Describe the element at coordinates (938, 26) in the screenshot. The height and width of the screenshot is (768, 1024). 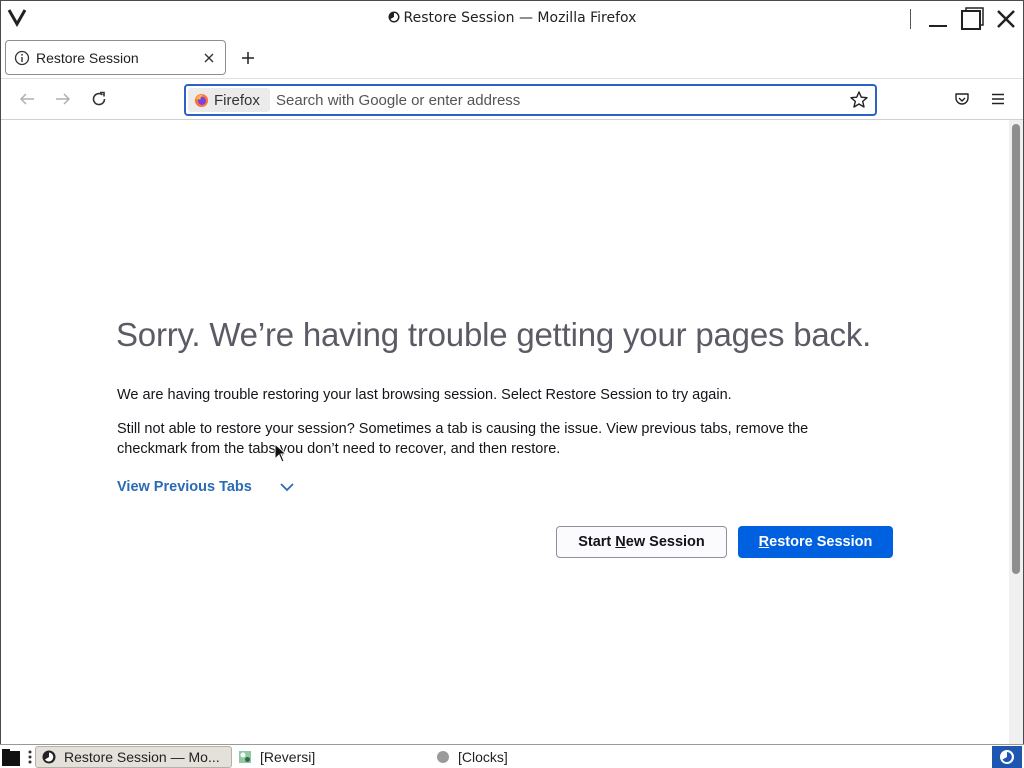
I see `minimize-icon` at that location.